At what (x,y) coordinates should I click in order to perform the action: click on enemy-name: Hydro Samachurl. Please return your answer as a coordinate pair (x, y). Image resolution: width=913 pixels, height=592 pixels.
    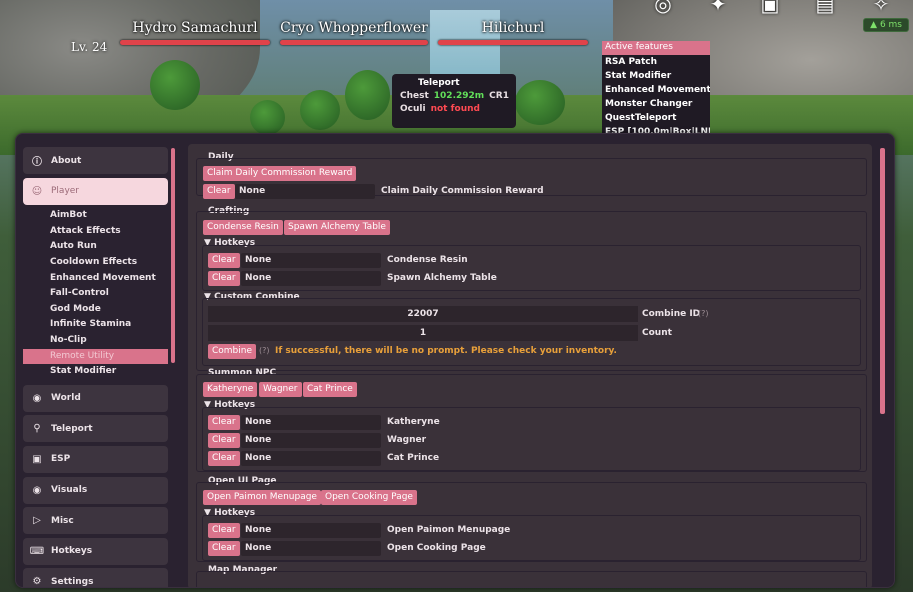
    Looking at the image, I should click on (195, 28).